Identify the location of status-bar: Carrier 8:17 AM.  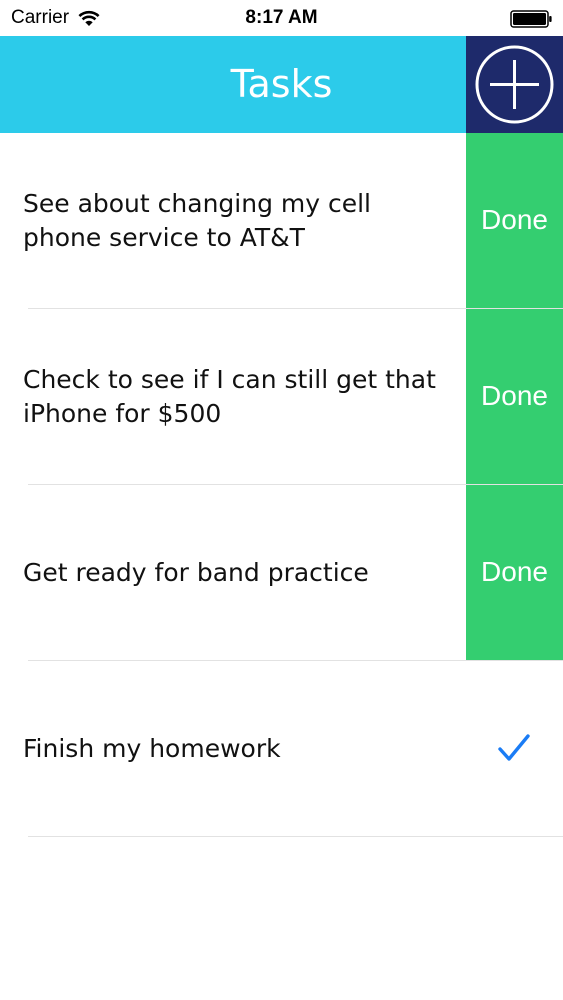
(281, 18).